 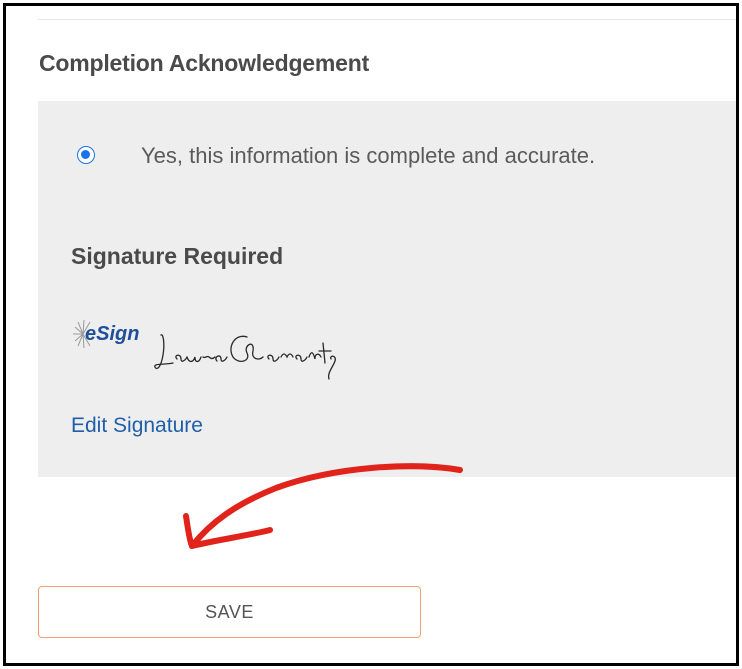 I want to click on acknowledgement-radio, so click(x=86, y=155).